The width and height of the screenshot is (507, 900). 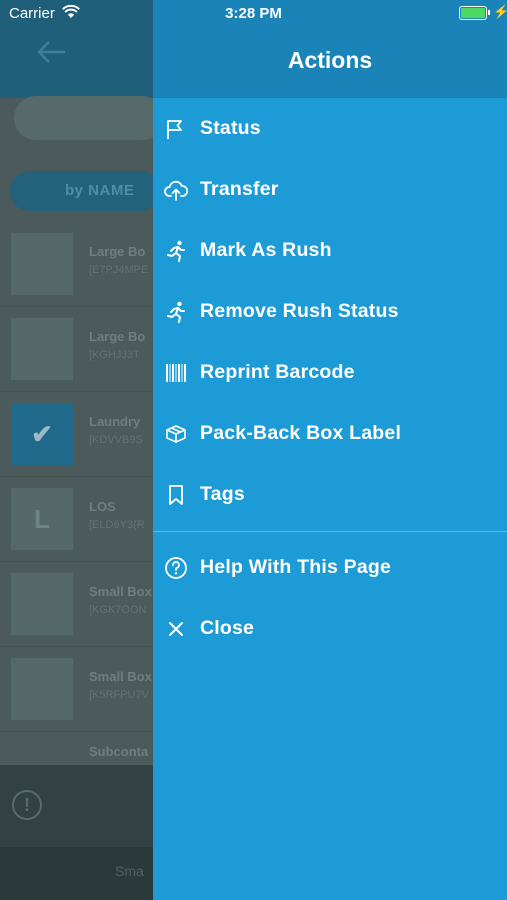 What do you see at coordinates (119, 695) in the screenshot?
I see `list-item-subtitle: [K5RFPU7V` at bounding box center [119, 695].